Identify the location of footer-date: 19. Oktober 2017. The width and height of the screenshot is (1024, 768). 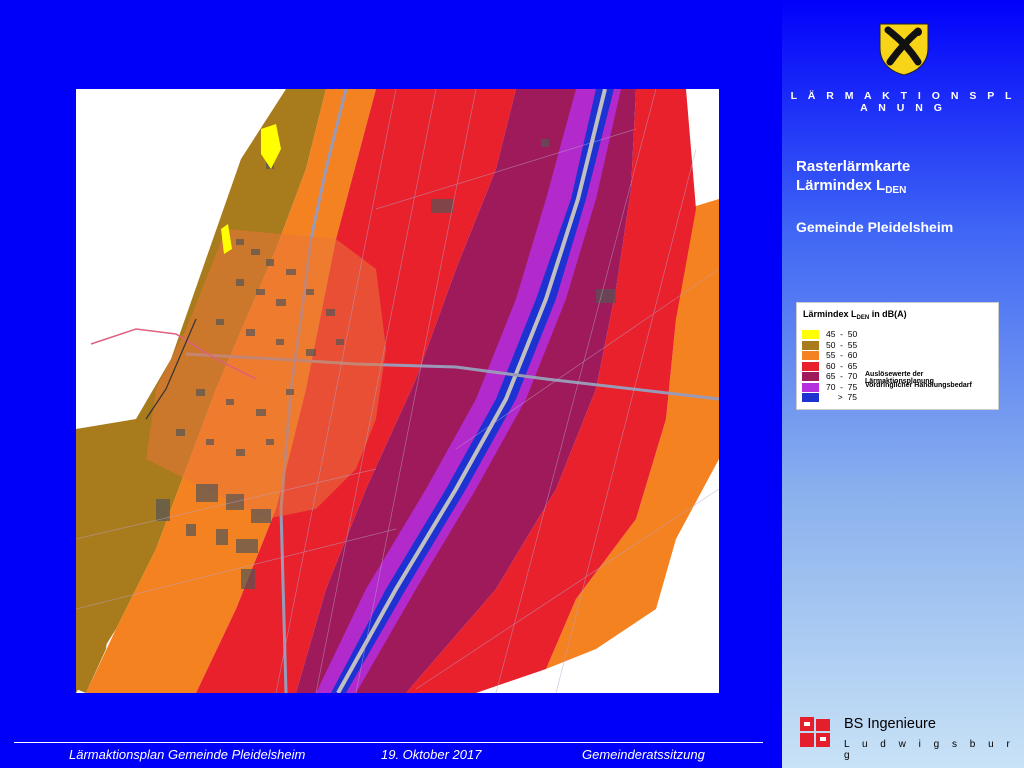
(431, 754).